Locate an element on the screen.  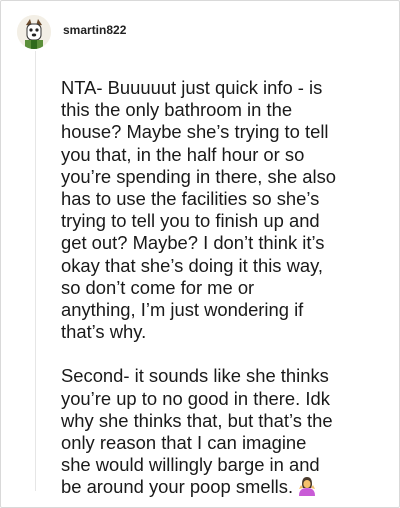
dog-avatar-icon is located at coordinates (34, 32).